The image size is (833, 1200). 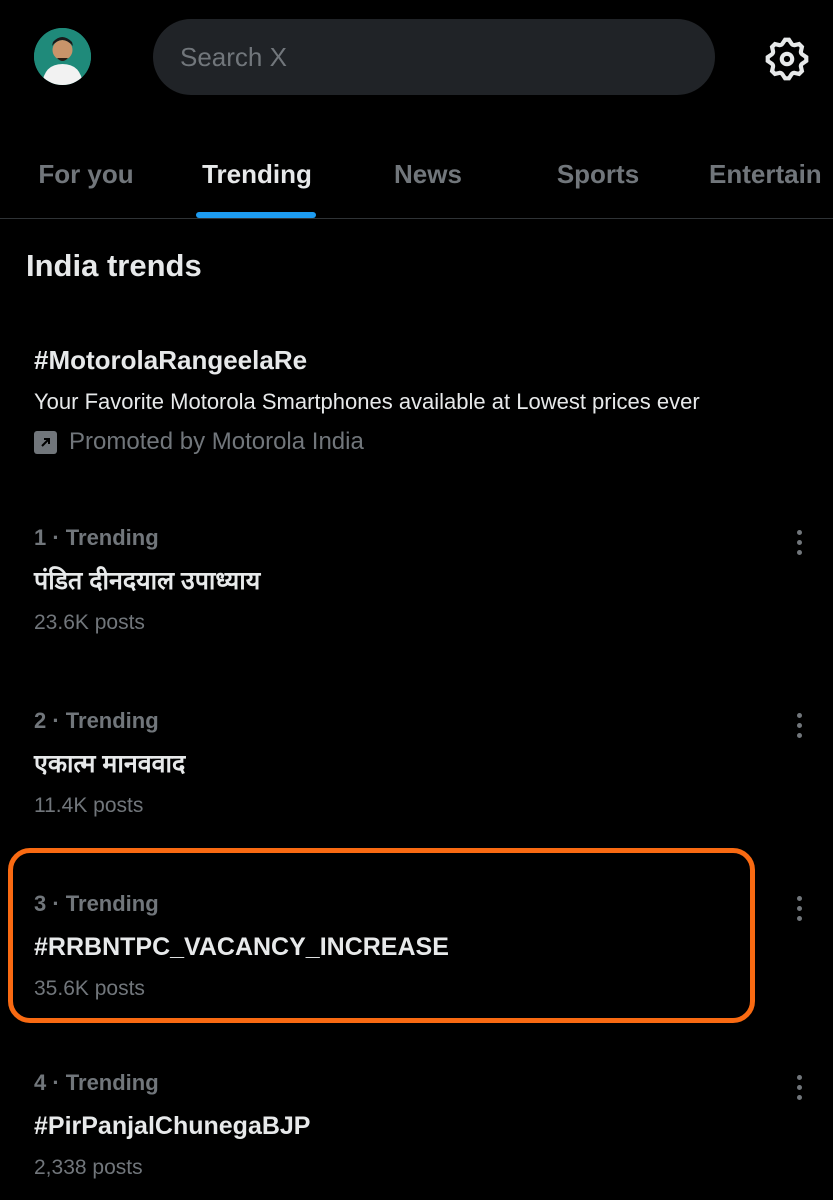 I want to click on tab-label: Trending, so click(x=257, y=173).